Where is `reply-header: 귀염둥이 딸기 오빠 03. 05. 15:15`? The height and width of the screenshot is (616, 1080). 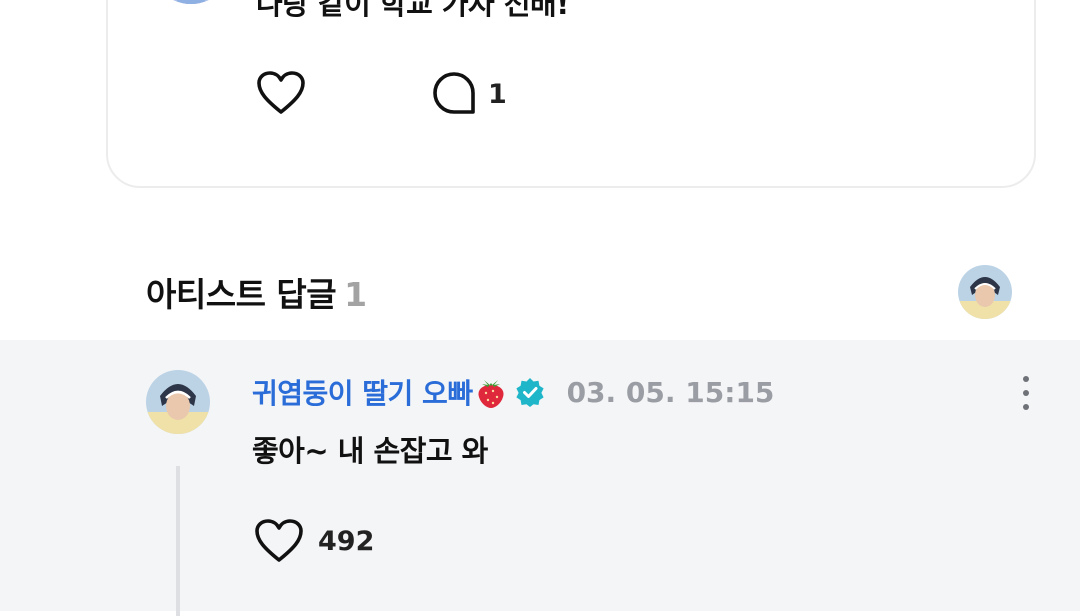 reply-header: 귀염둥이 딸기 오빠 03. 05. 15:15 is located at coordinates (513, 392).